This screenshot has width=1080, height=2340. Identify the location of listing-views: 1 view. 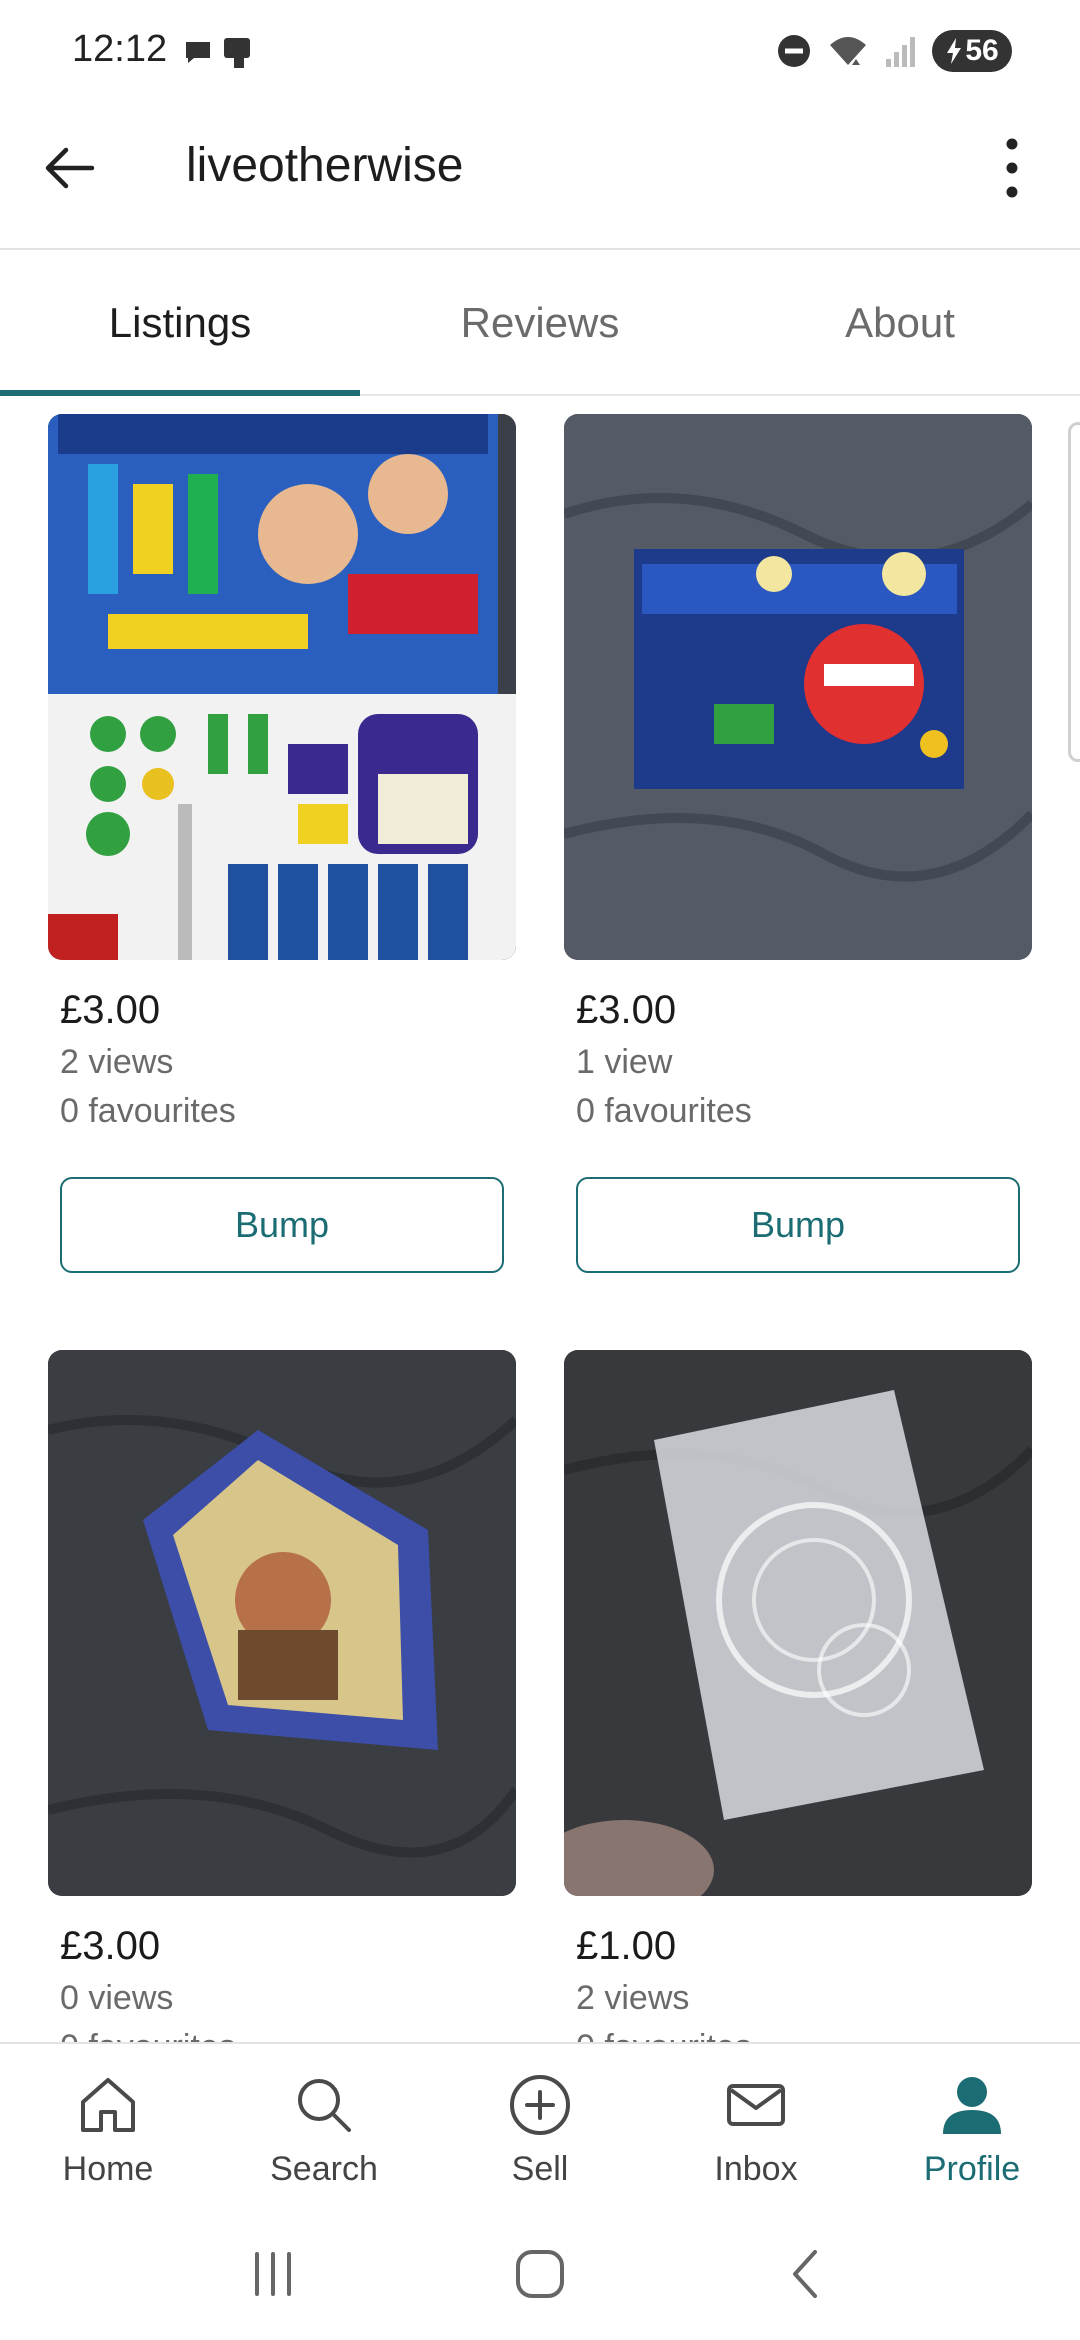
(624, 1062).